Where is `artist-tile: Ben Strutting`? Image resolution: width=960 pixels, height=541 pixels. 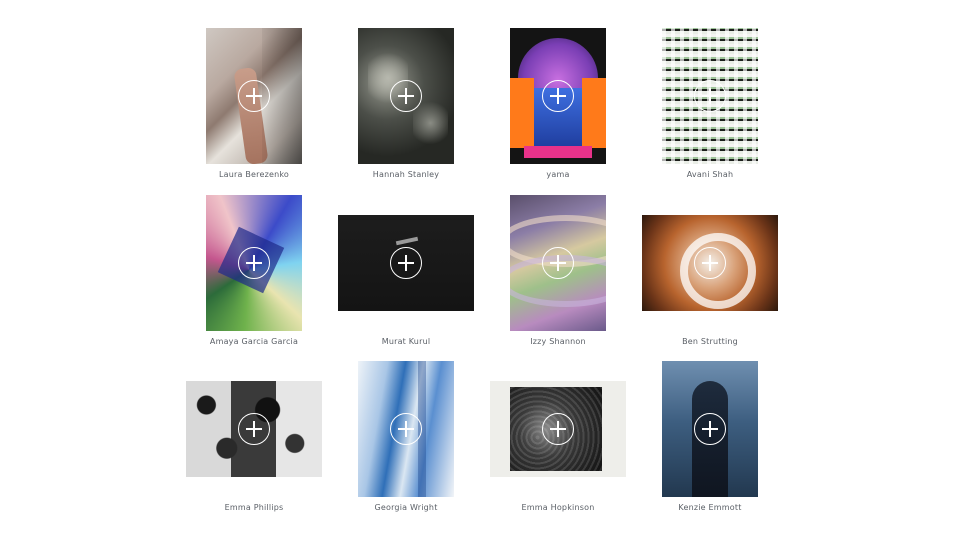
artist-tile: Ben Strutting is located at coordinates (710, 285).